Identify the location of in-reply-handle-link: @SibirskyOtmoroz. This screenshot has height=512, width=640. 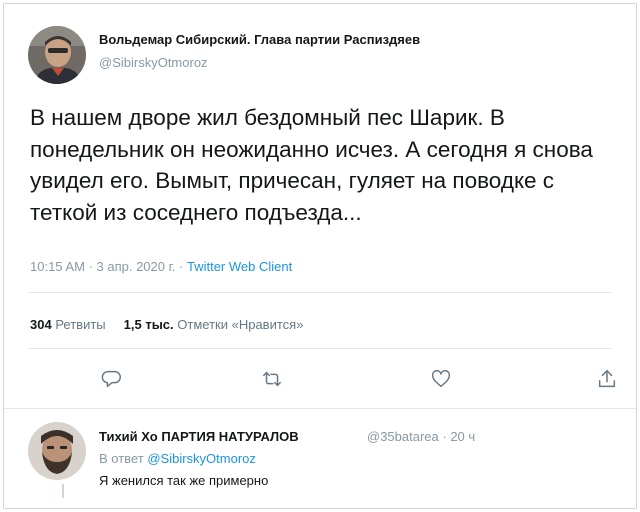
(201, 458).